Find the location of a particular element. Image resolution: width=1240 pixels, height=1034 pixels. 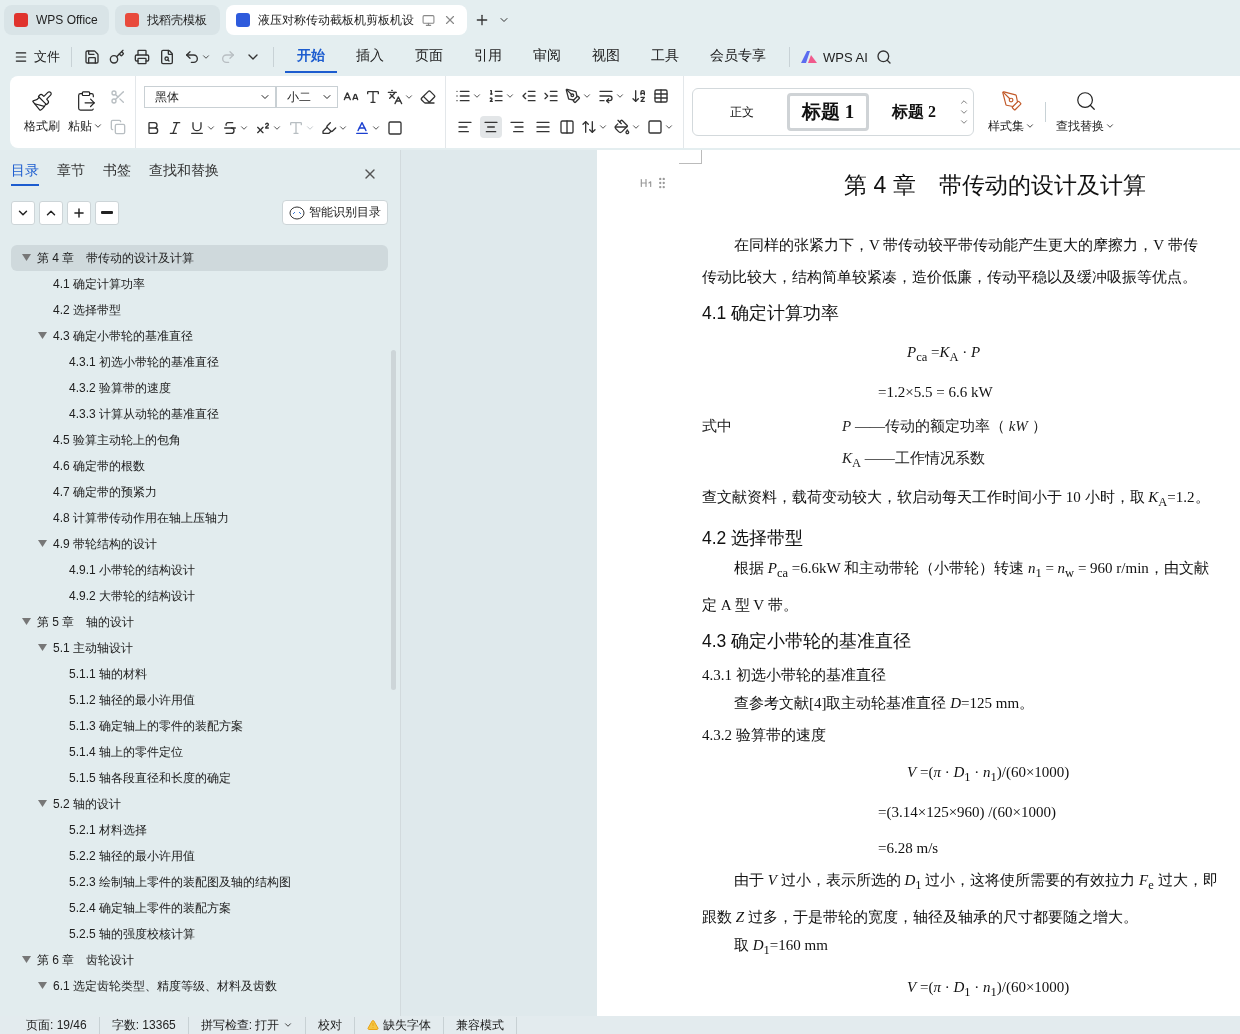

outline-item: 4.9.2 大带轮的结构设计 is located at coordinates (199, 596).